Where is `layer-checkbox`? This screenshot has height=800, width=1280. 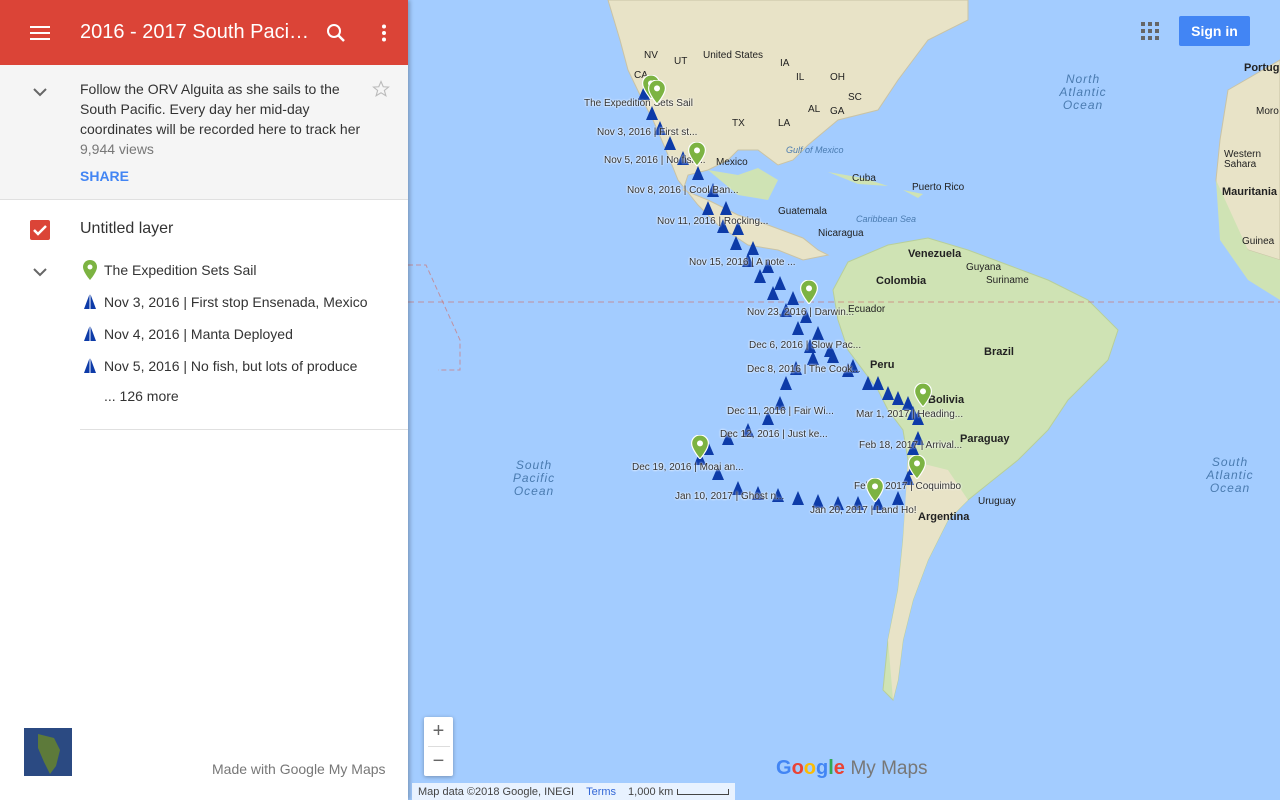
layer-checkbox is located at coordinates (40, 230).